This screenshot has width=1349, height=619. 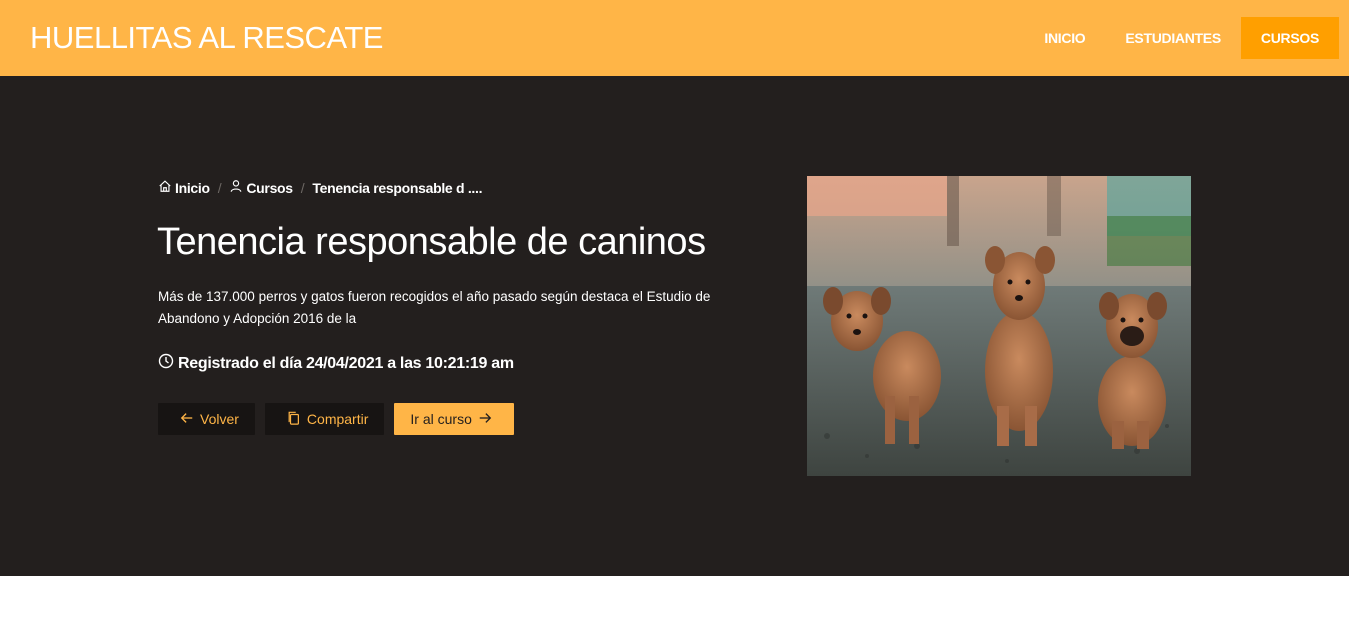 I want to click on home-icon, so click(x=166, y=187).